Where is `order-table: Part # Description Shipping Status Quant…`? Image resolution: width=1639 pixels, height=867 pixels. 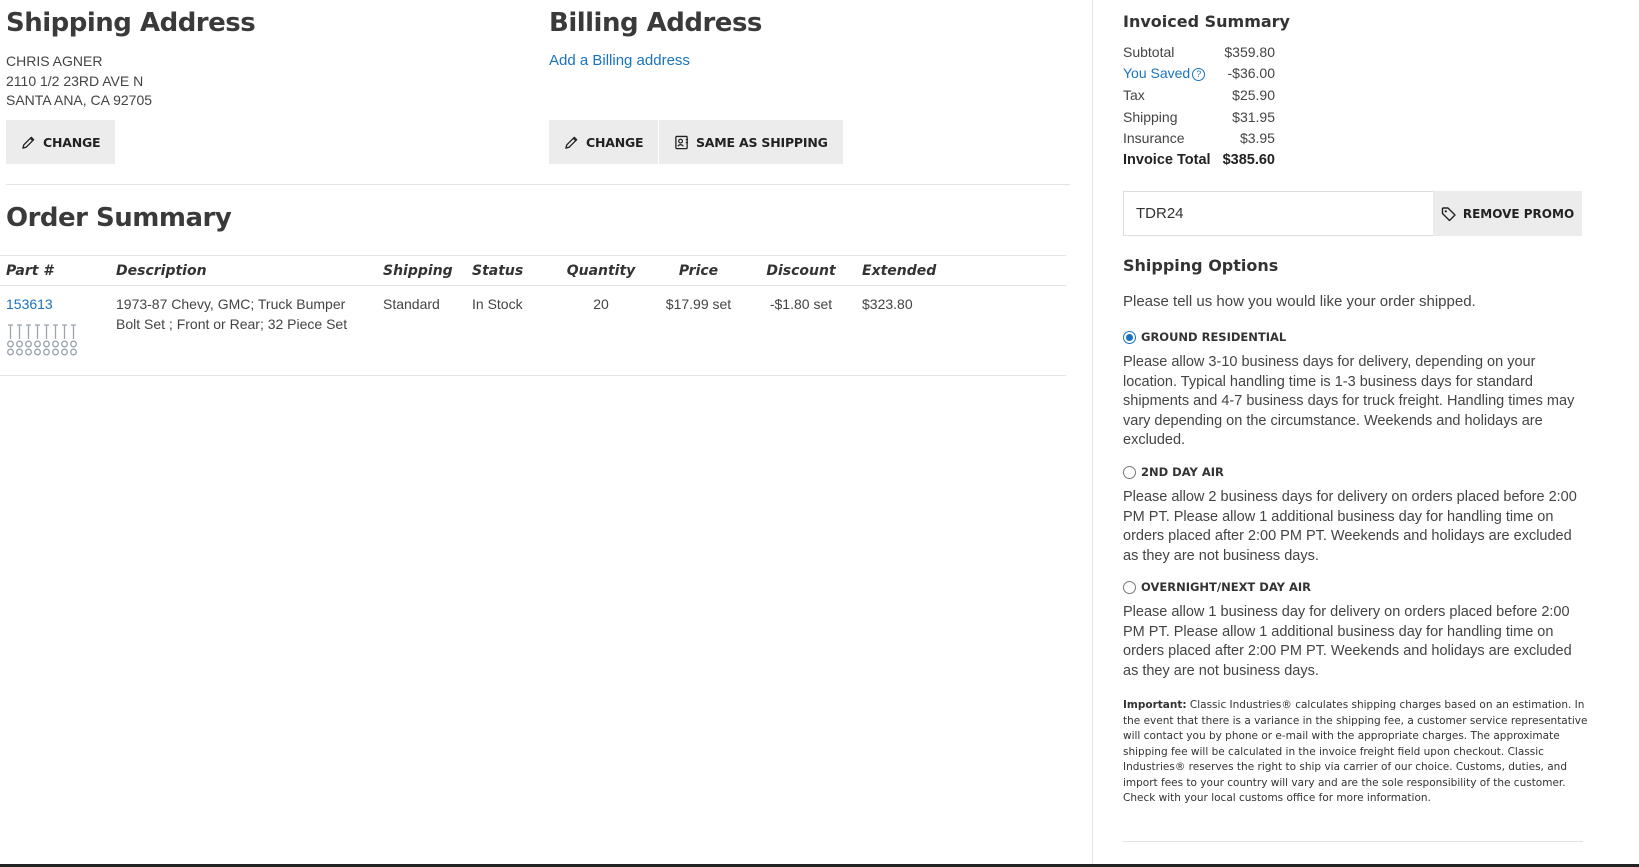 order-table: Part # Description Shipping Status Quant… is located at coordinates (533, 315).